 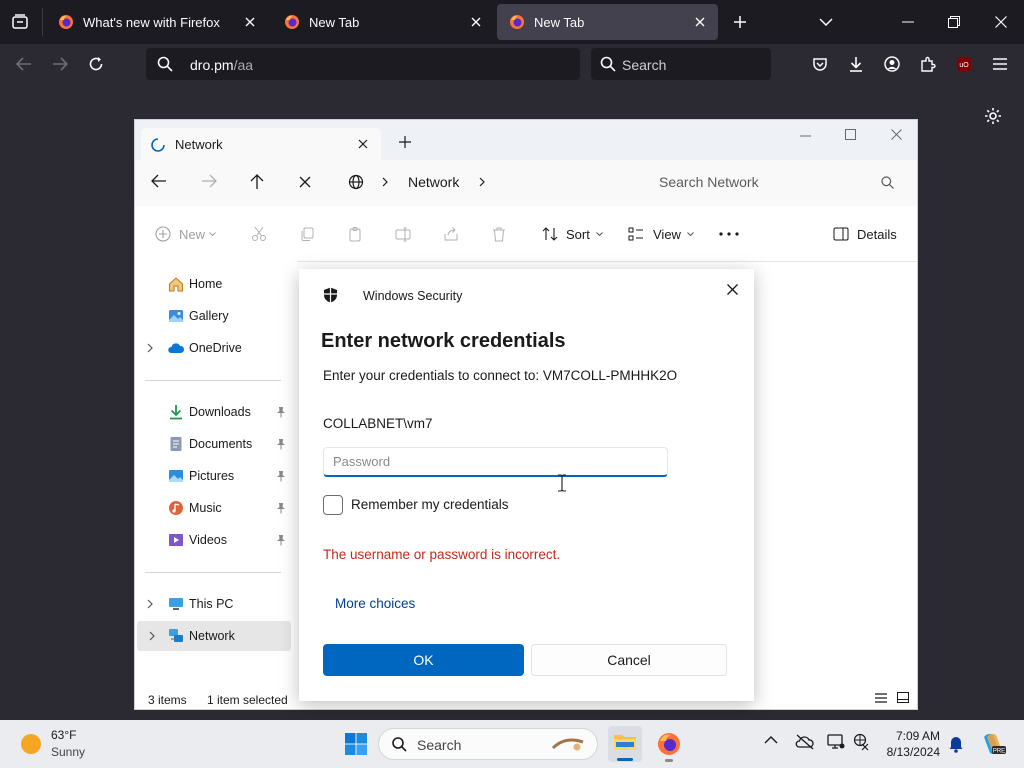 I want to click on minimize-button, so click(x=908, y=22).